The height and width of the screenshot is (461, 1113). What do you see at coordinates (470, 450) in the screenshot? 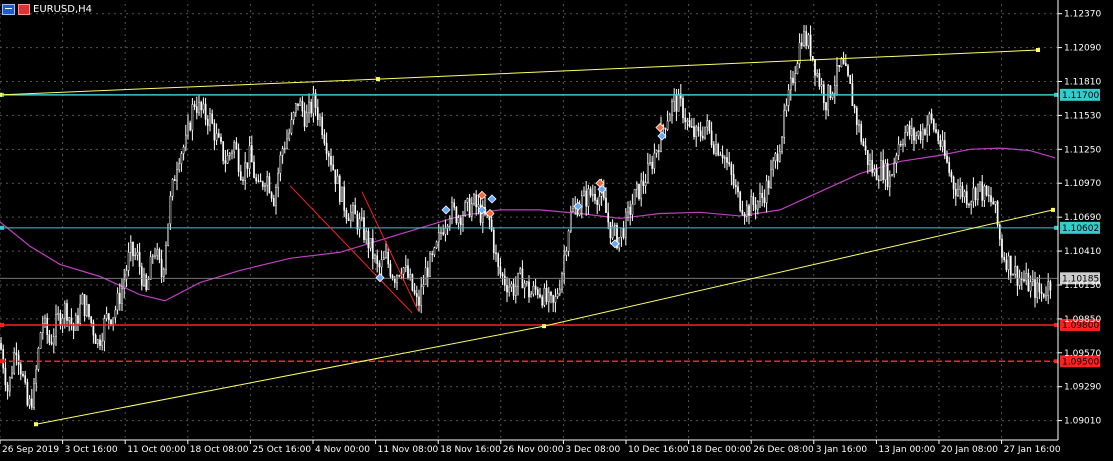
I see `time-tick-label: 18 Nov 16:00` at bounding box center [470, 450].